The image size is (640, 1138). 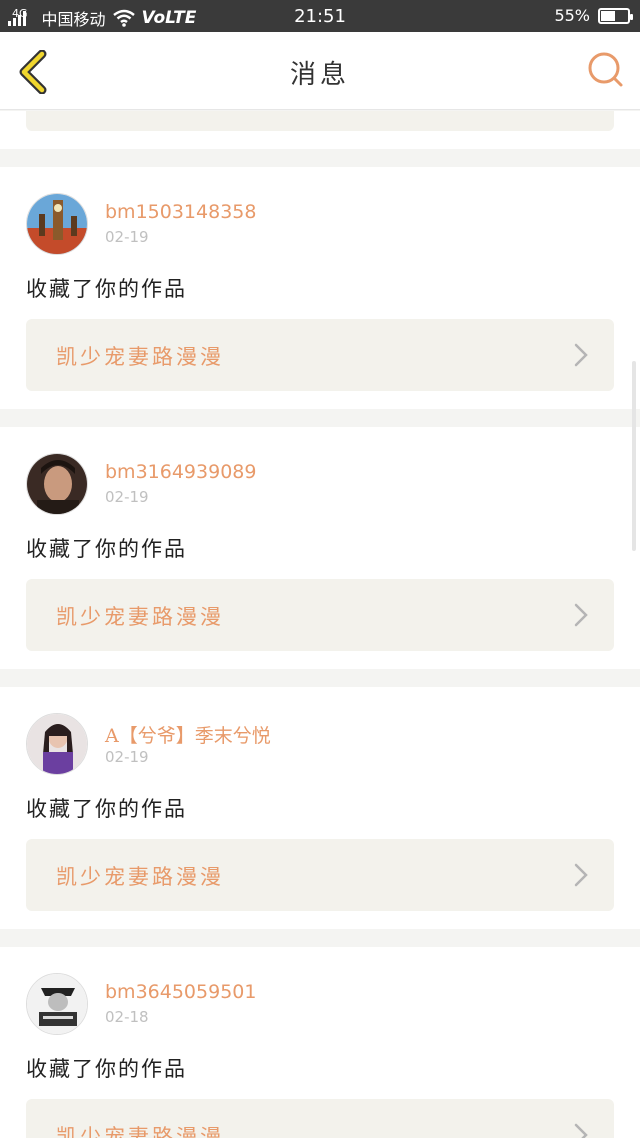 What do you see at coordinates (319, 75) in the screenshot?
I see `page-title: 消息` at bounding box center [319, 75].